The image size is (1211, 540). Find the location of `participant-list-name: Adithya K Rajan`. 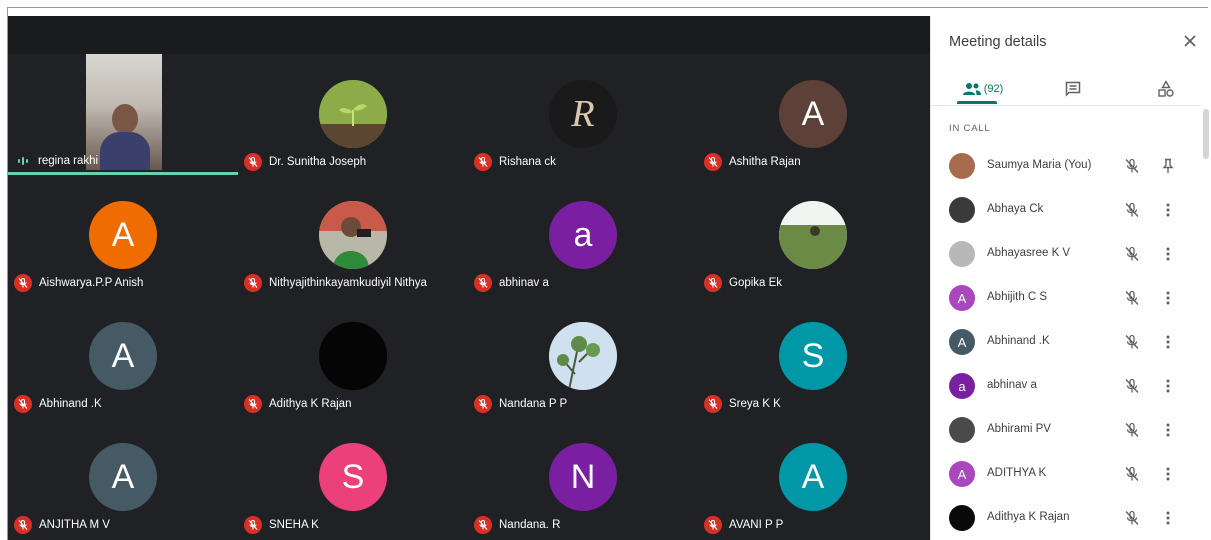

participant-list-name: Adithya K Rajan is located at coordinates (1028, 517).